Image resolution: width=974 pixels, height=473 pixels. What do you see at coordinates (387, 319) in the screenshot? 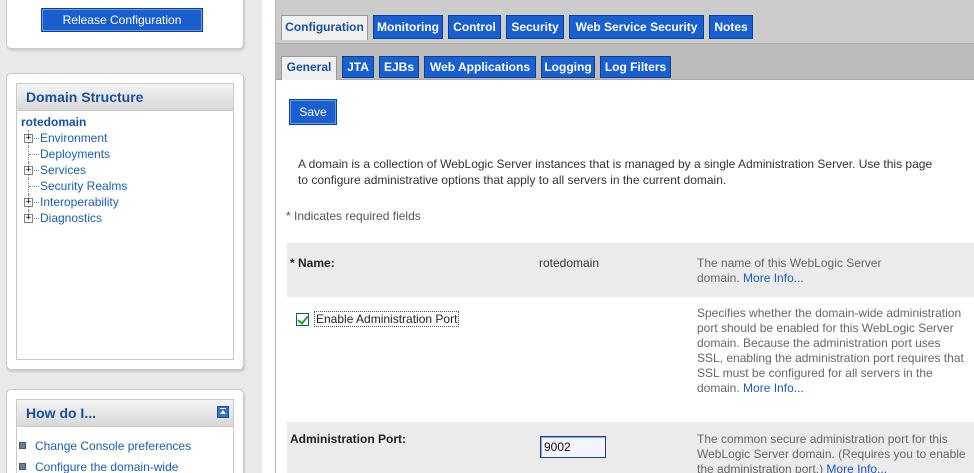
I see `enable-admin-port-label: Enable Administration Port` at bounding box center [387, 319].